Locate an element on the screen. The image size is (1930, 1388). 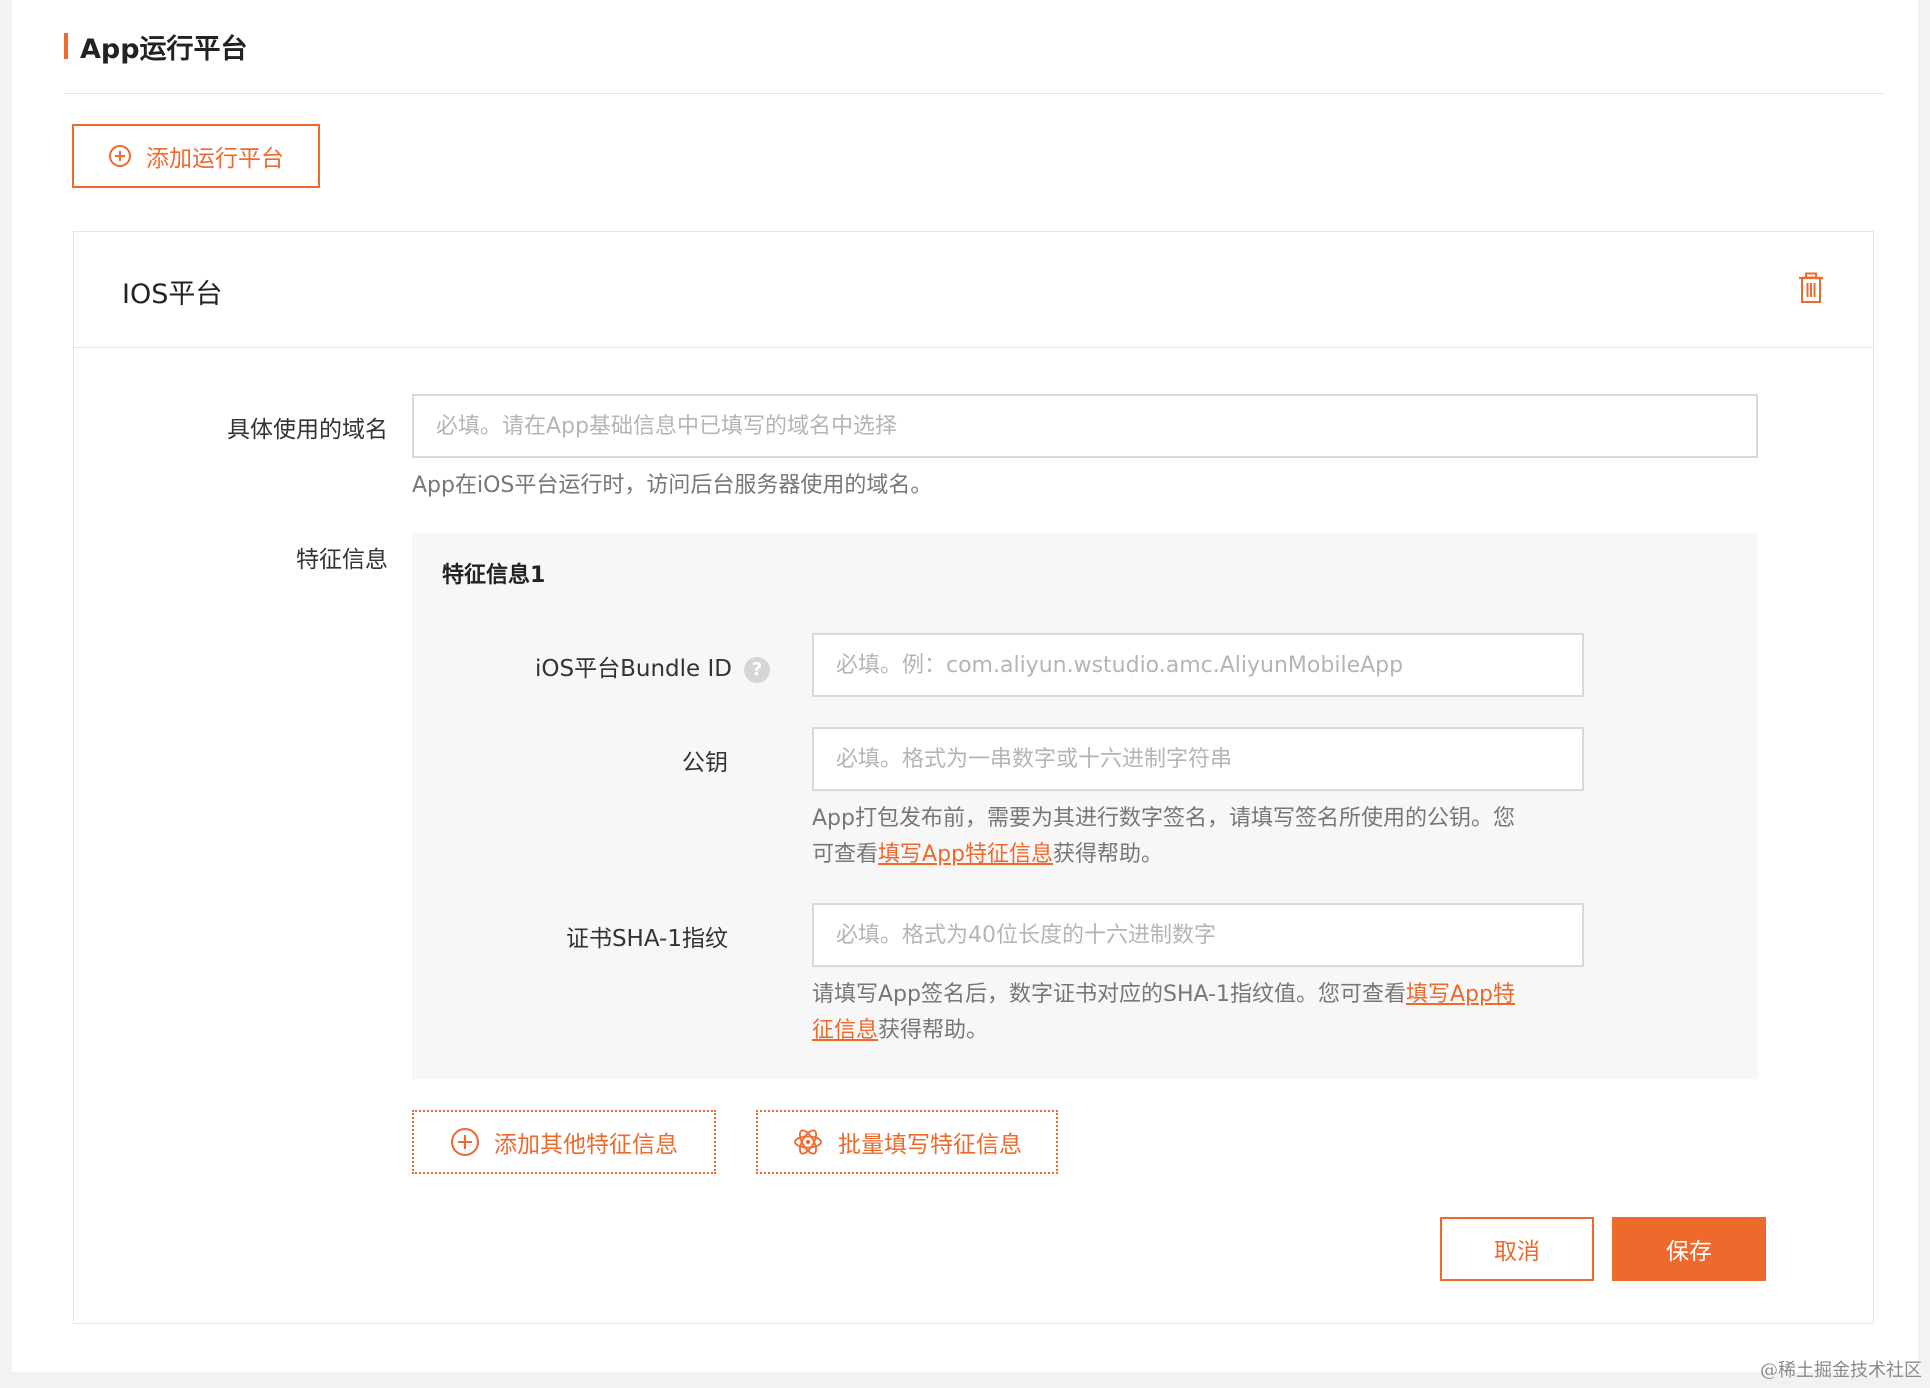
sha1-hint-line1: 请填写App签名后，数字证书对应的SHA-1指纹值。您可查看填写App特 is located at coordinates (1212, 995).